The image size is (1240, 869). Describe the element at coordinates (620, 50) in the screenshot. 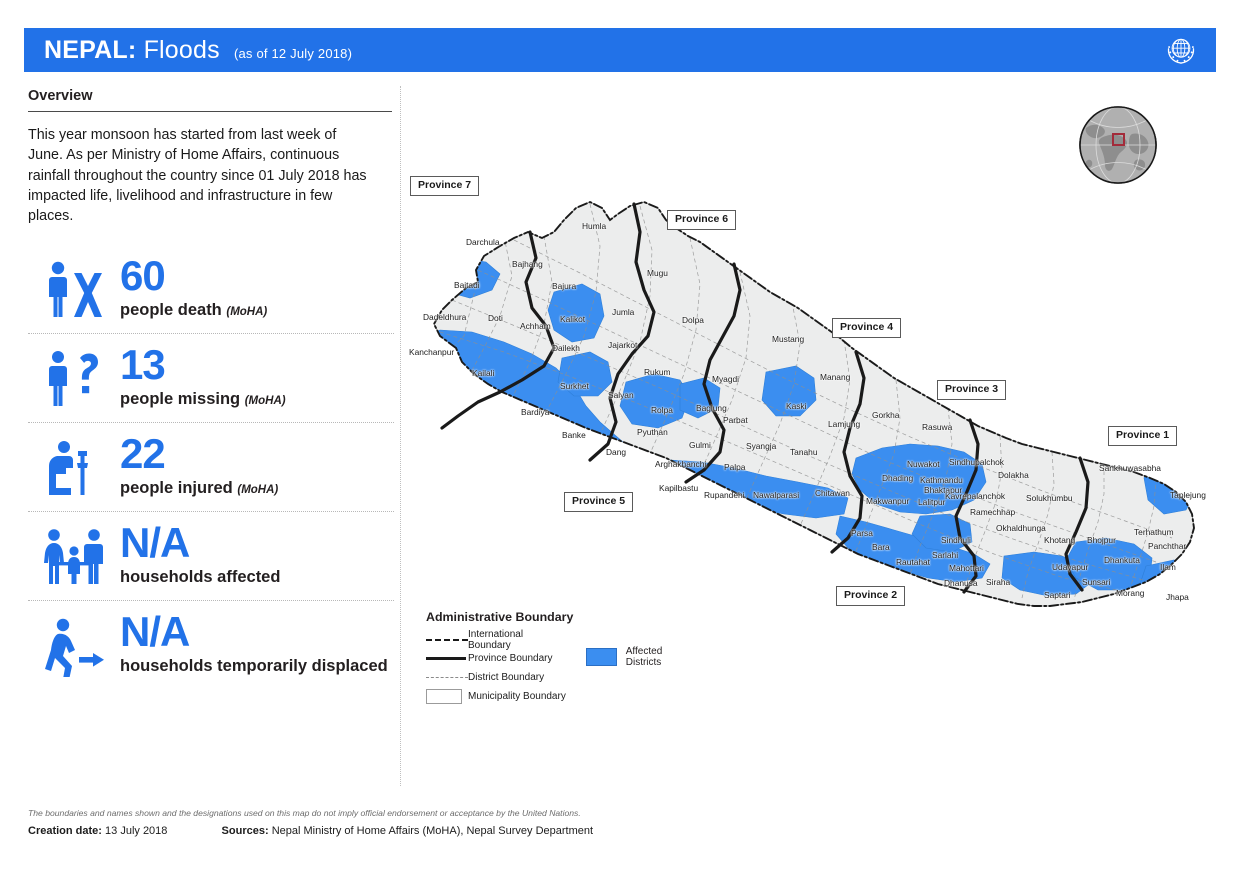

I see `header-bar: NEPAL: Floods (as of 12 July 2018)` at that location.